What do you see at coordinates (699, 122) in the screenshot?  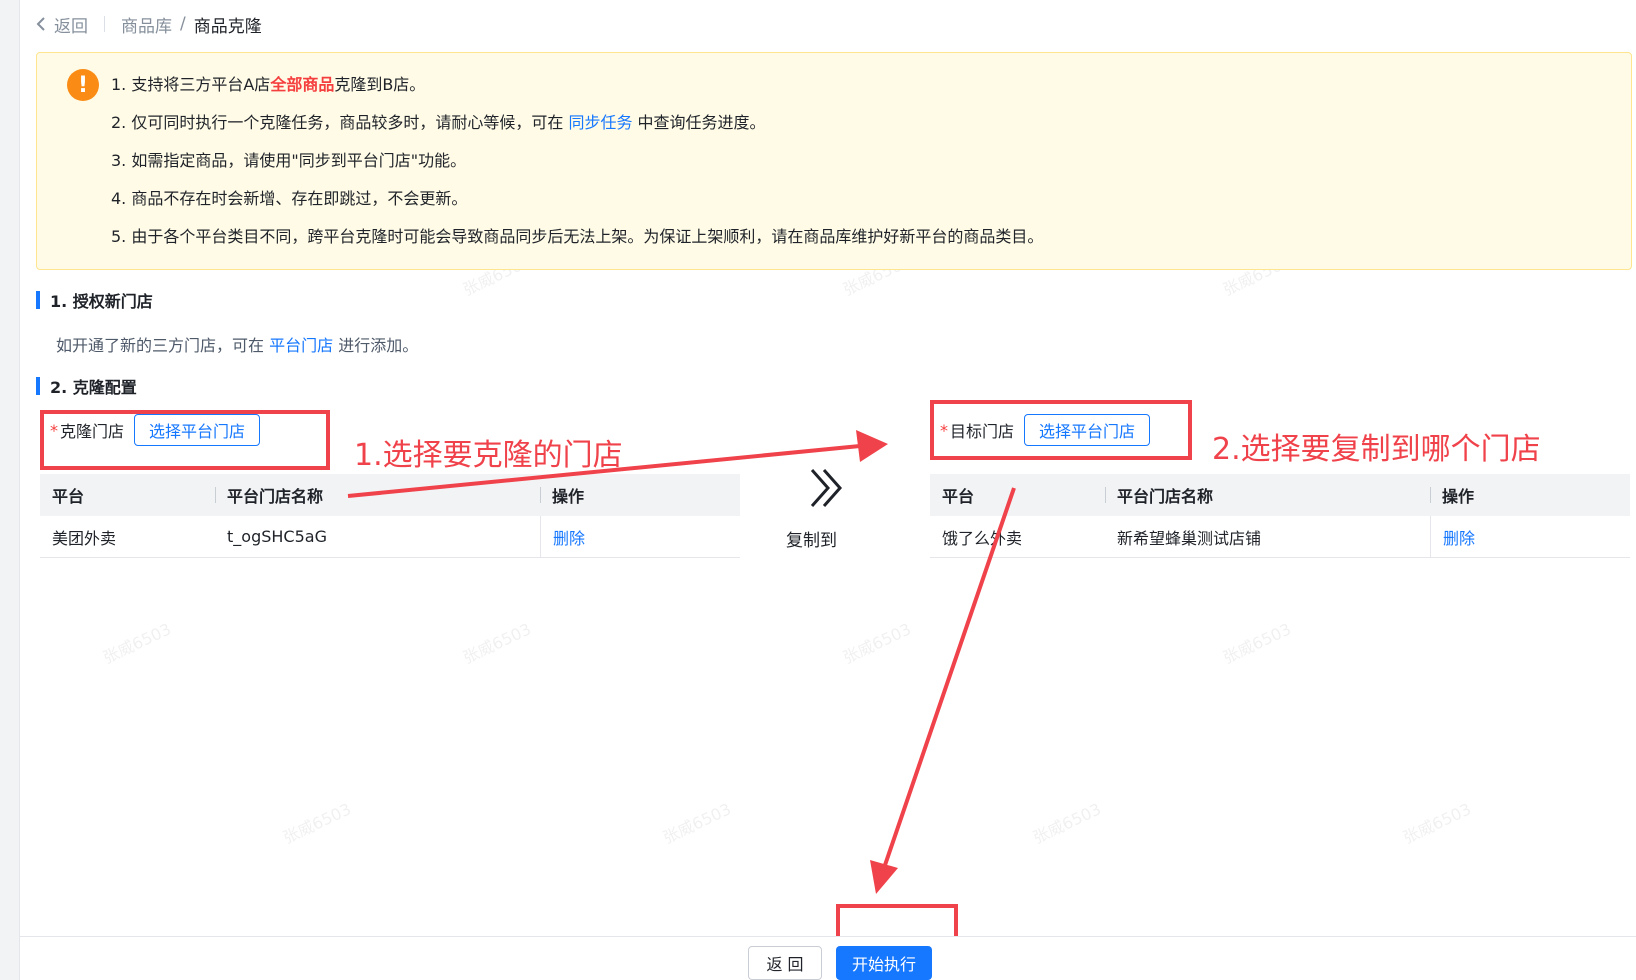 I see `notice-text: 中查询任务进度。` at bounding box center [699, 122].